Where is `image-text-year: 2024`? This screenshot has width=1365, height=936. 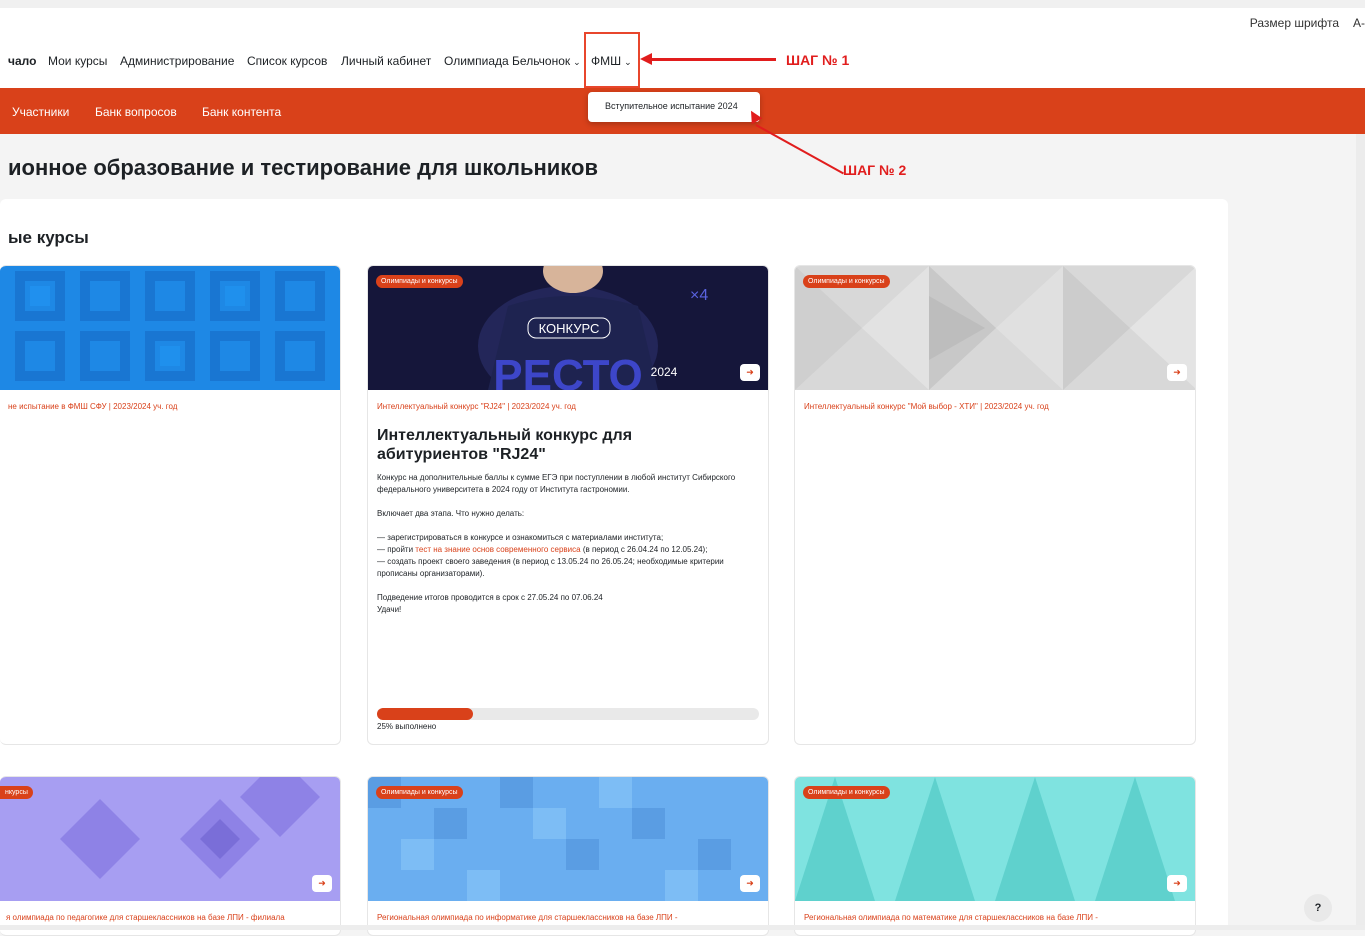
image-text-year: 2024 is located at coordinates (664, 372).